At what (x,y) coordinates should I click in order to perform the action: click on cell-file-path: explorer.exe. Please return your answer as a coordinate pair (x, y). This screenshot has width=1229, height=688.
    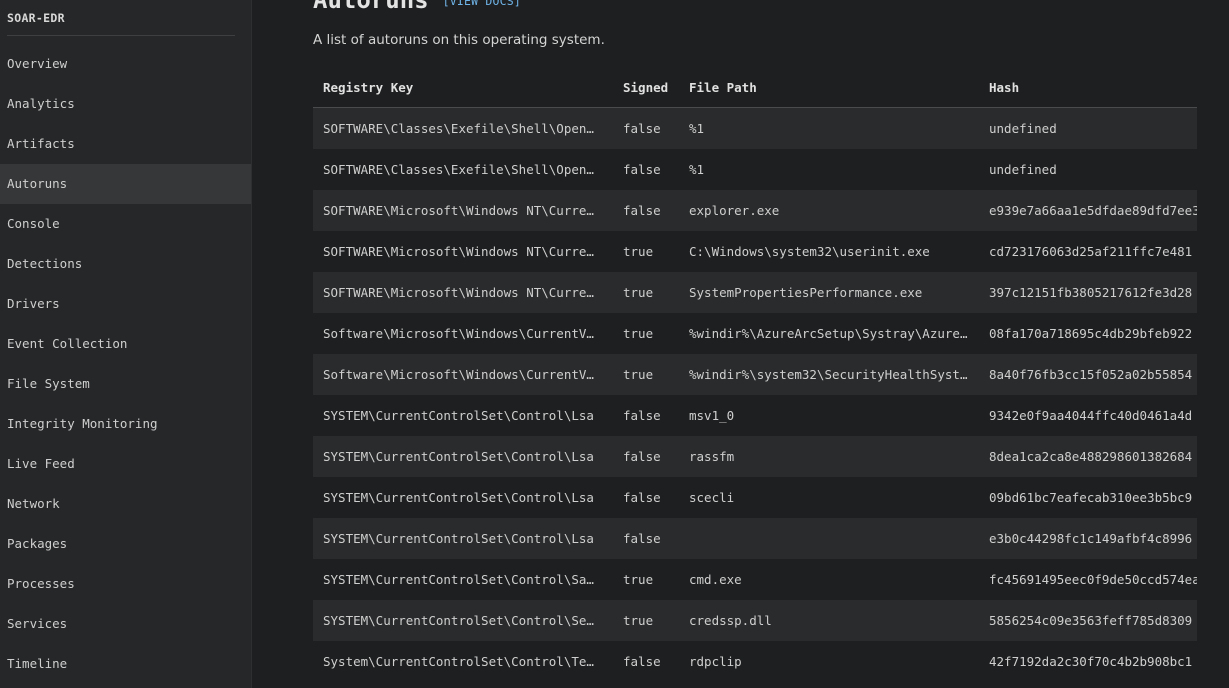
    Looking at the image, I should click on (734, 210).